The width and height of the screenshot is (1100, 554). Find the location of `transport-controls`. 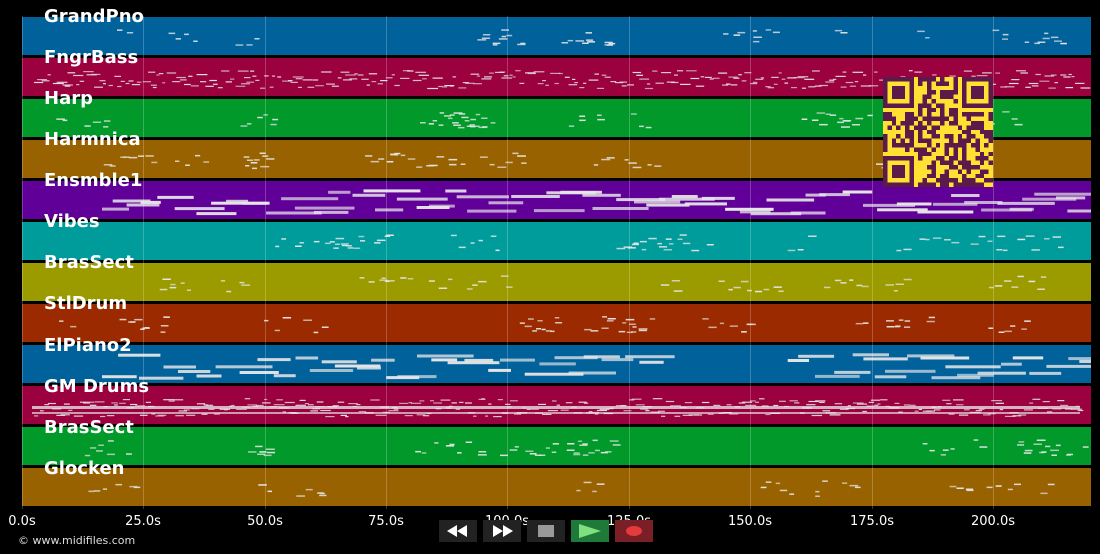

transport-controls is located at coordinates (546, 531).